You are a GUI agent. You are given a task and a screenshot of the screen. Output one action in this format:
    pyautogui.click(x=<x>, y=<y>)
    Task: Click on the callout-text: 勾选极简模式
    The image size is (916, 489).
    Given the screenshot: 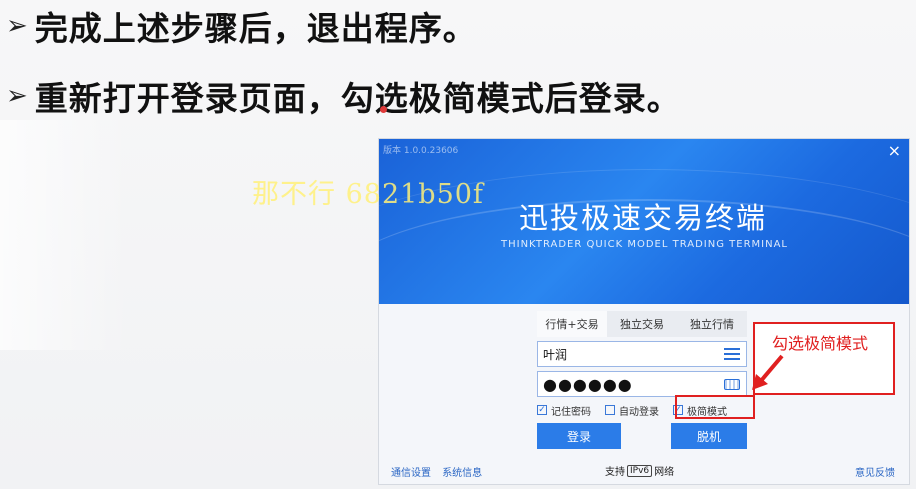 What is the action you would take?
    pyautogui.click(x=820, y=343)
    